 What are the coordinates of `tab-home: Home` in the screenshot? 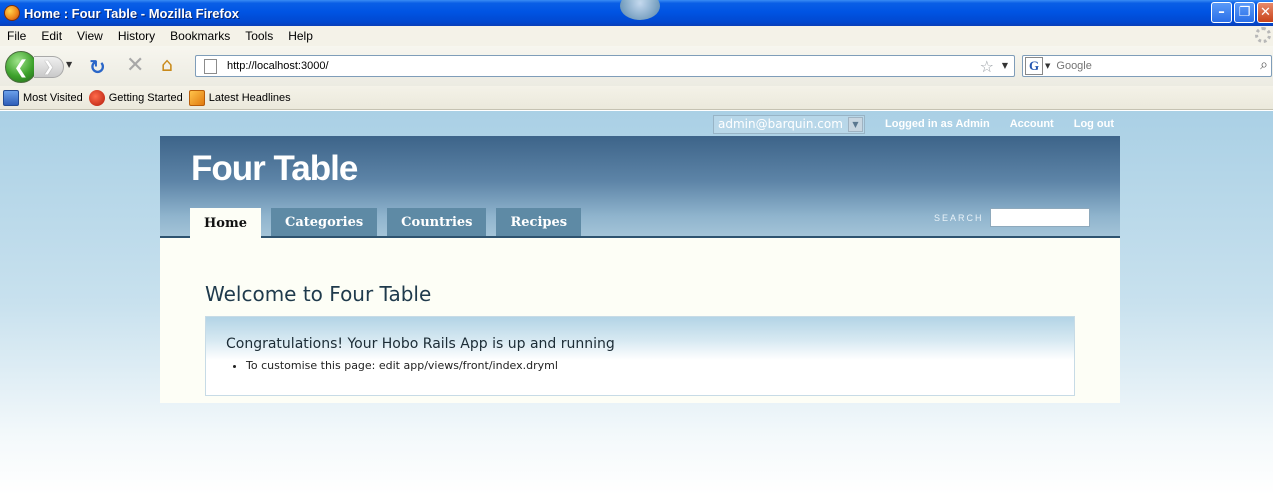 It's located at (225, 223).